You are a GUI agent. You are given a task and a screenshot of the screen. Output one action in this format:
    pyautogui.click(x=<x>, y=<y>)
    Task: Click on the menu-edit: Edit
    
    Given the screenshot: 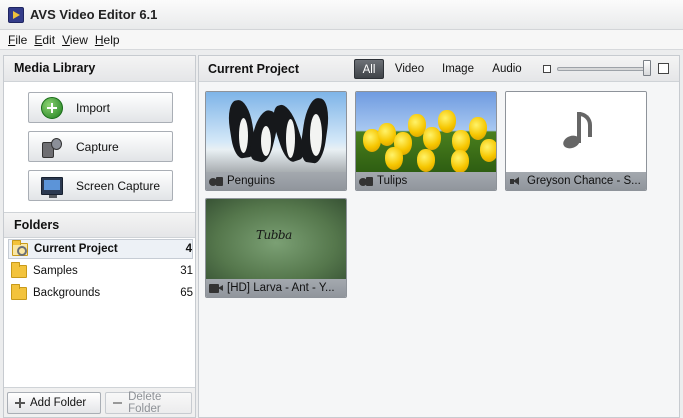 What is the action you would take?
    pyautogui.click(x=44, y=40)
    